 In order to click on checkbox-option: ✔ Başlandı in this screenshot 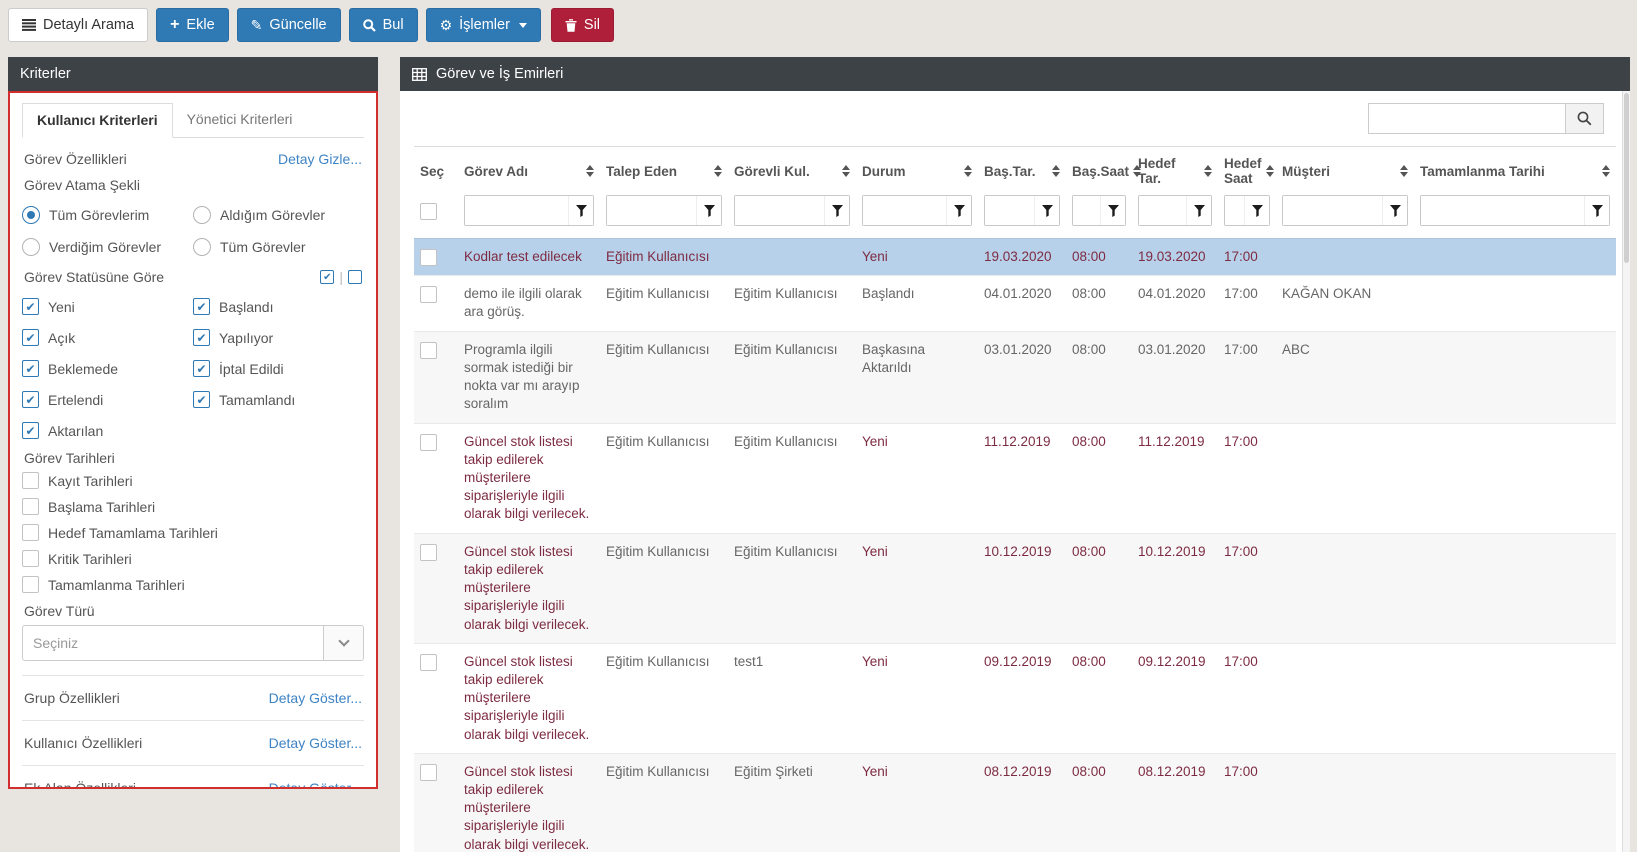, I will do `click(278, 306)`.